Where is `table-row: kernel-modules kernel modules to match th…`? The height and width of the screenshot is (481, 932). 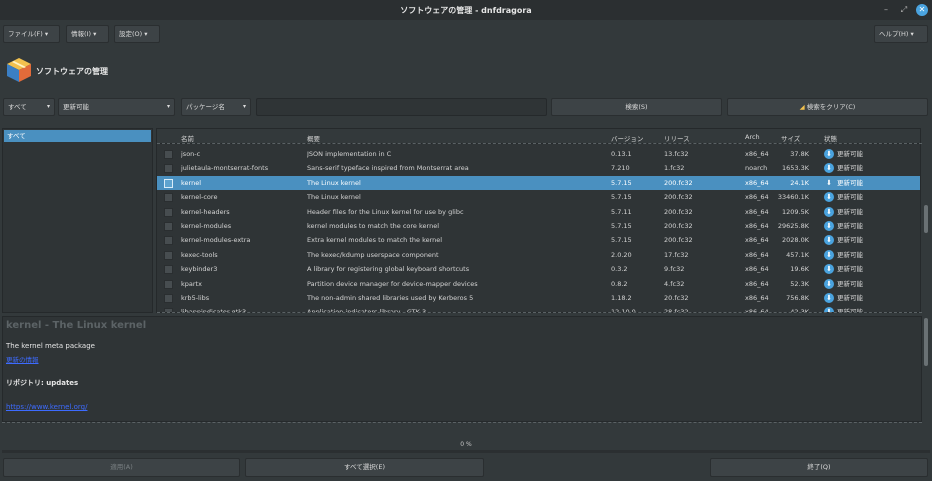
table-row: kernel-modules kernel modules to match th… is located at coordinates (538, 226).